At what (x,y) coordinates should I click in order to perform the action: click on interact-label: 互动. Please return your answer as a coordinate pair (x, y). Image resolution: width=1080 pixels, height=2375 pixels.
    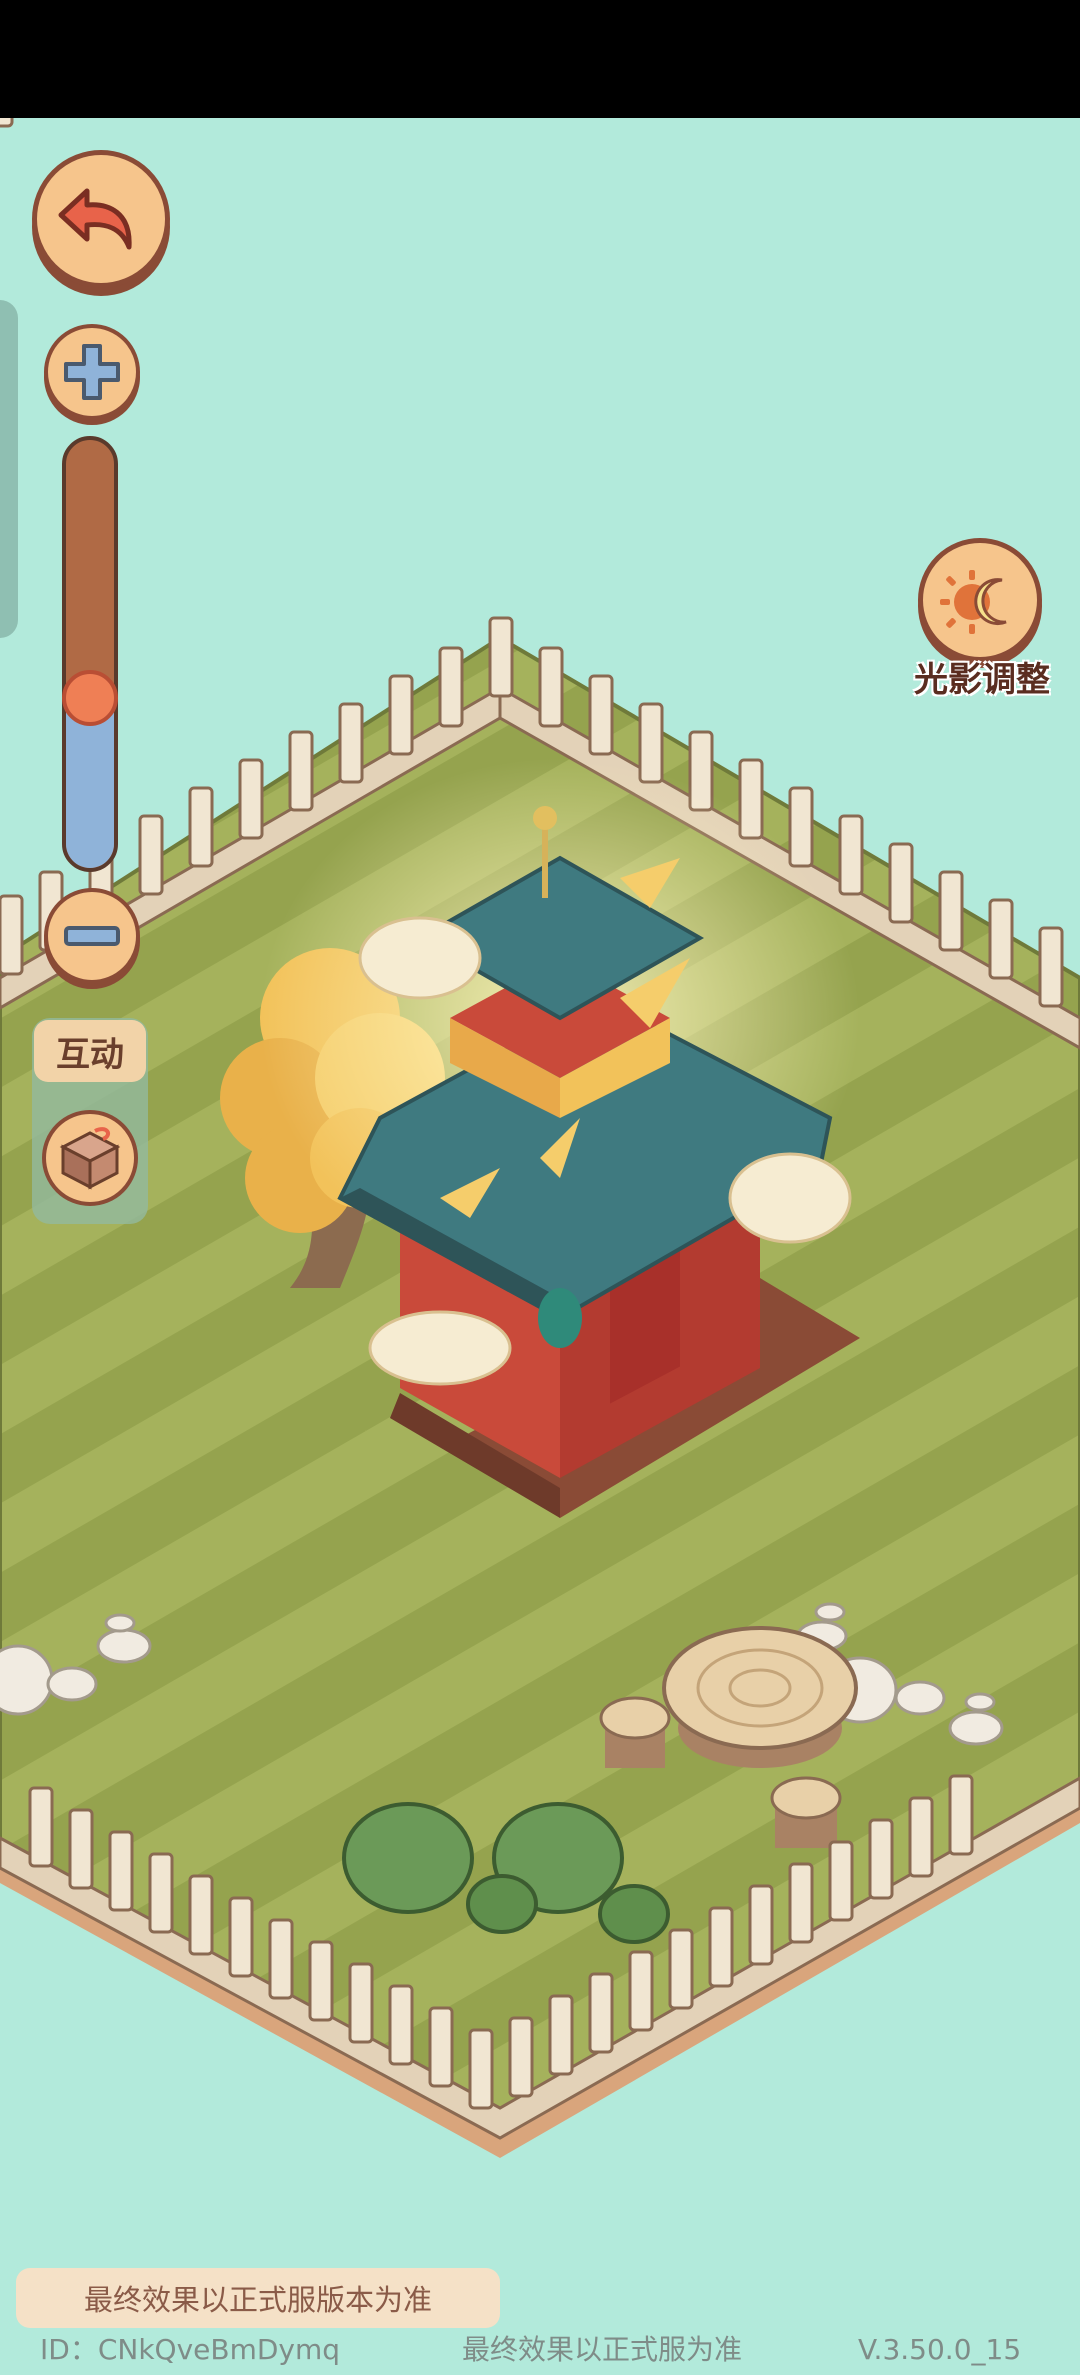
    Looking at the image, I should click on (90, 1051).